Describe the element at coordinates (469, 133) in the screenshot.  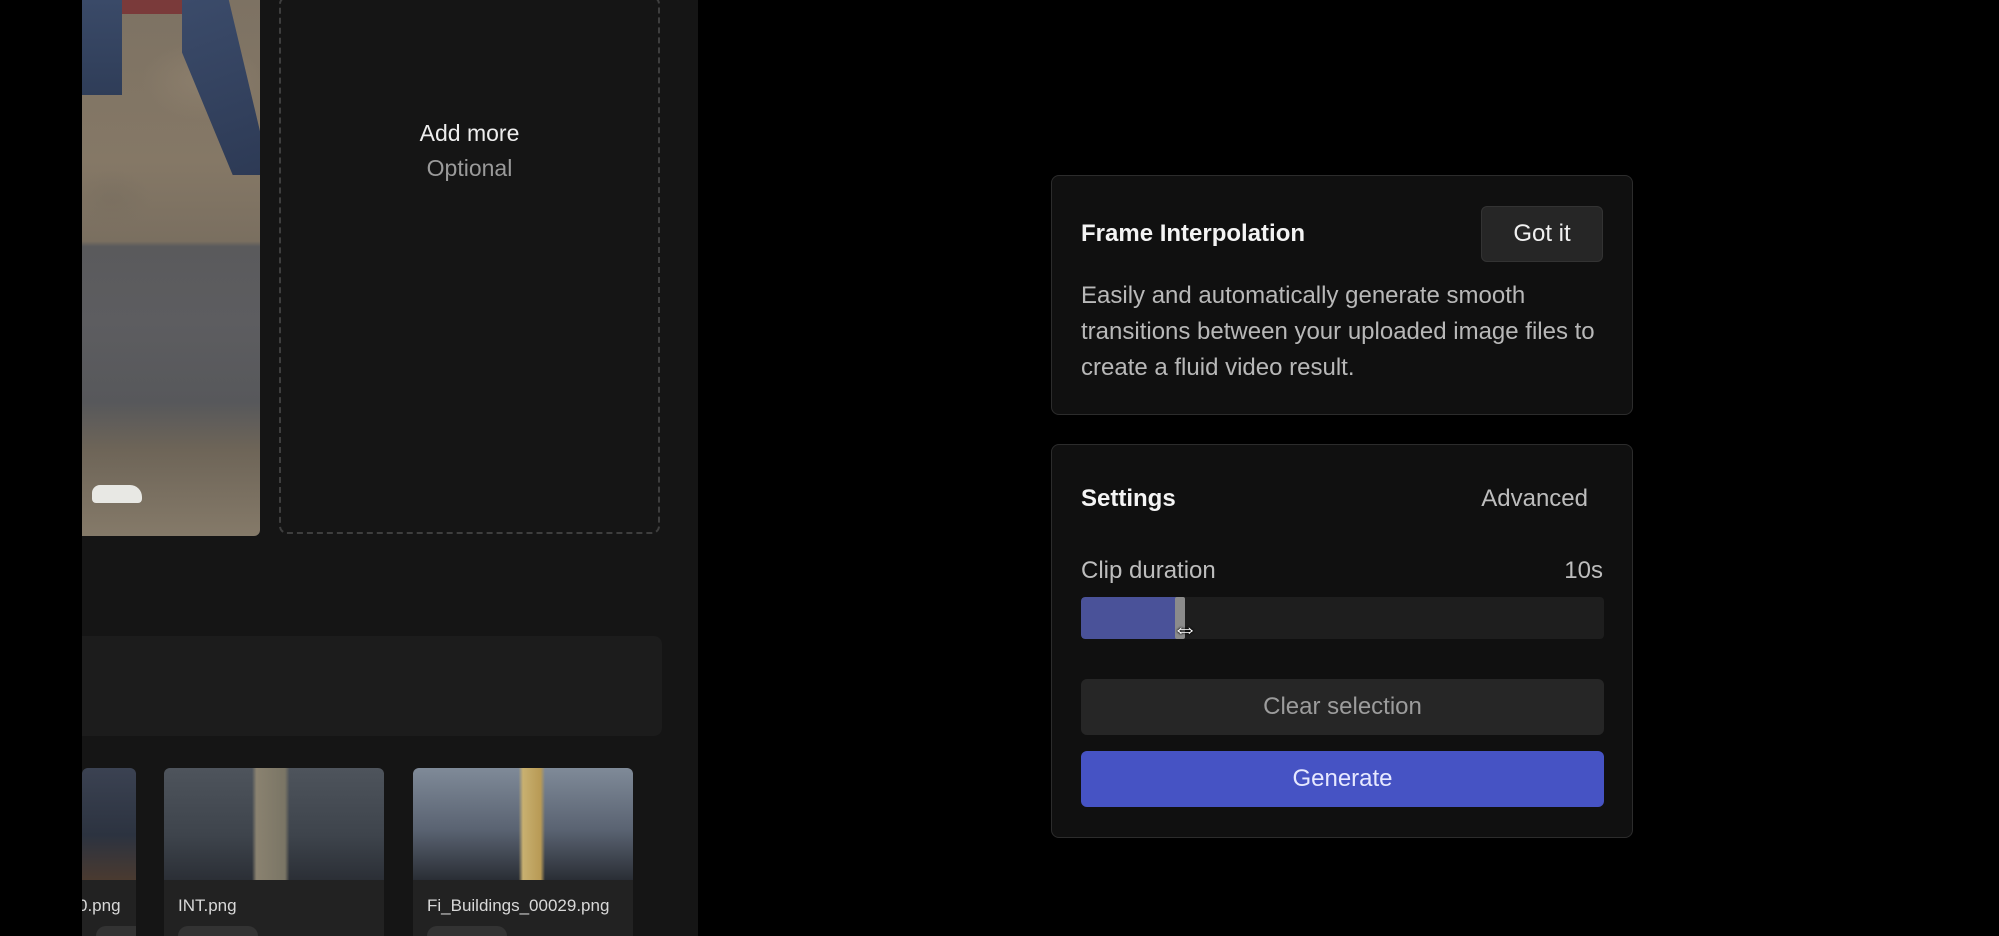
I see `add-more-title: Add more` at that location.